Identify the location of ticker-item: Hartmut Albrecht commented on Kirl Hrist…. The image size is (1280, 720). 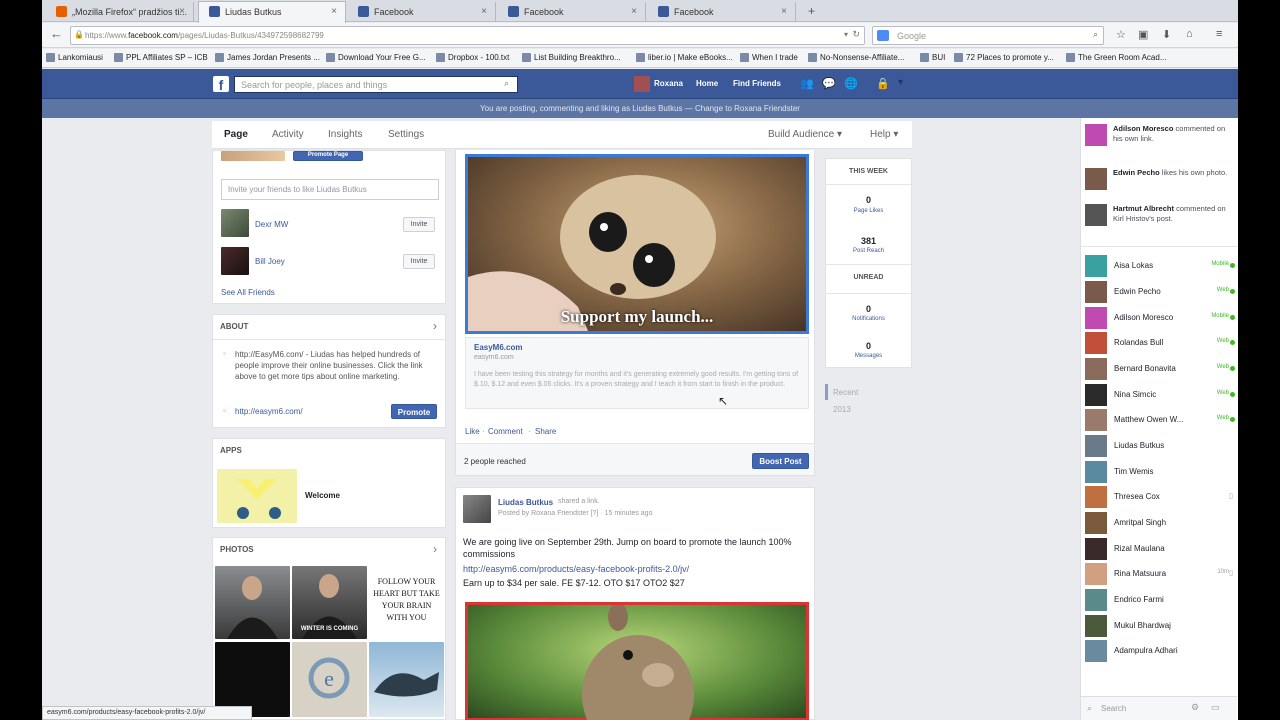
(1160, 221).